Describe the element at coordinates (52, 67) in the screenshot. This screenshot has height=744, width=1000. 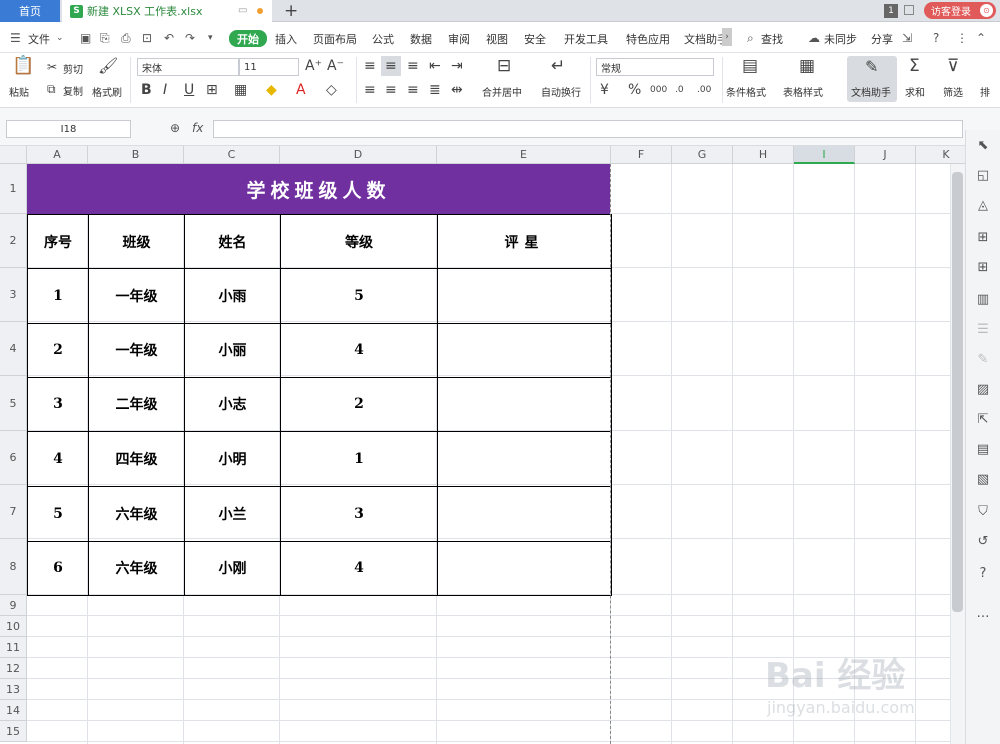
I see `scissors-icon: ✂` at that location.